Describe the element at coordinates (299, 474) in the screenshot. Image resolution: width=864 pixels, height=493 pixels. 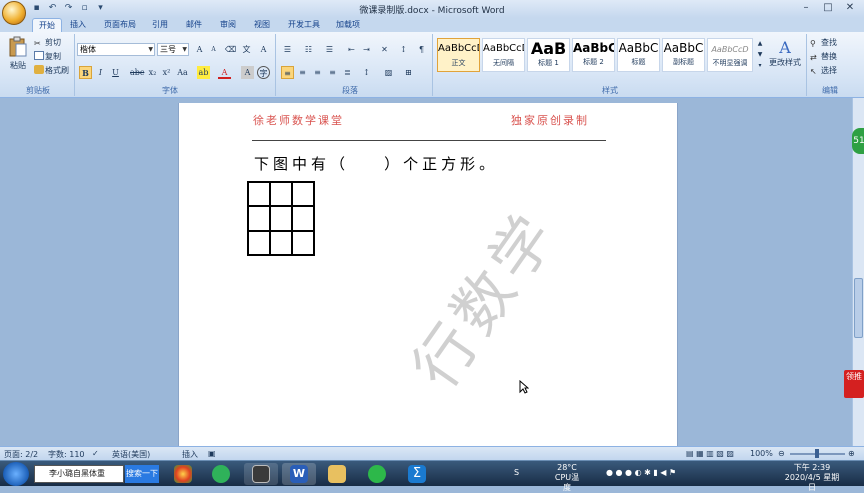
I see `taskbar-app-word: W` at that location.